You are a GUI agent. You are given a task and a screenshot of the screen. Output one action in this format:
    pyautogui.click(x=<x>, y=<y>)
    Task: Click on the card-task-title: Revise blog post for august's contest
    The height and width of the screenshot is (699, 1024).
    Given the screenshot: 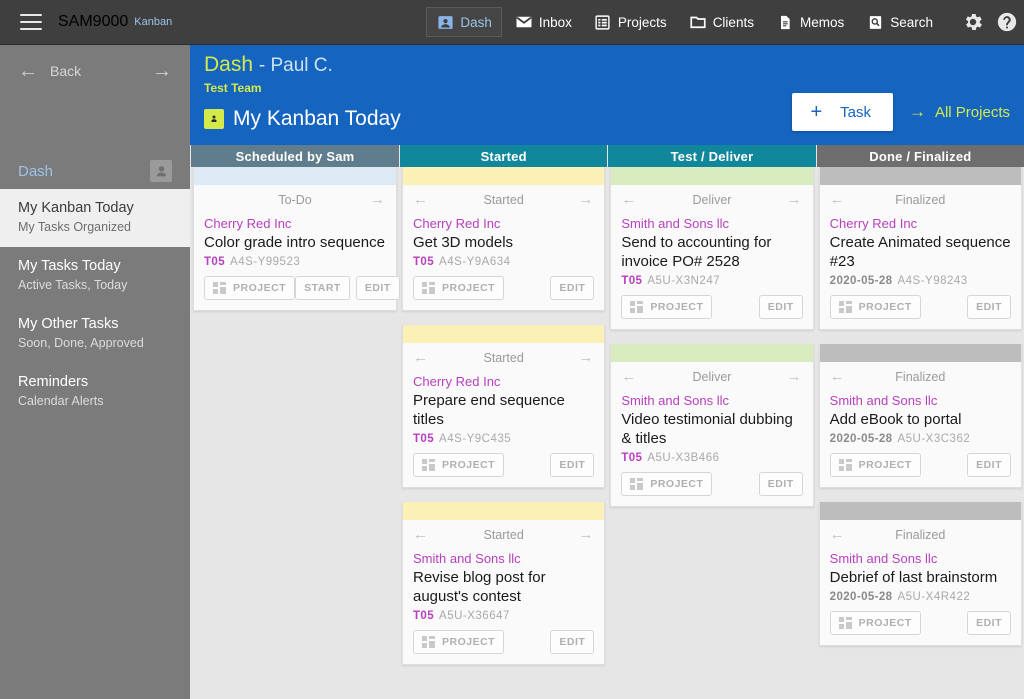 What is the action you would take?
    pyautogui.click(x=479, y=587)
    